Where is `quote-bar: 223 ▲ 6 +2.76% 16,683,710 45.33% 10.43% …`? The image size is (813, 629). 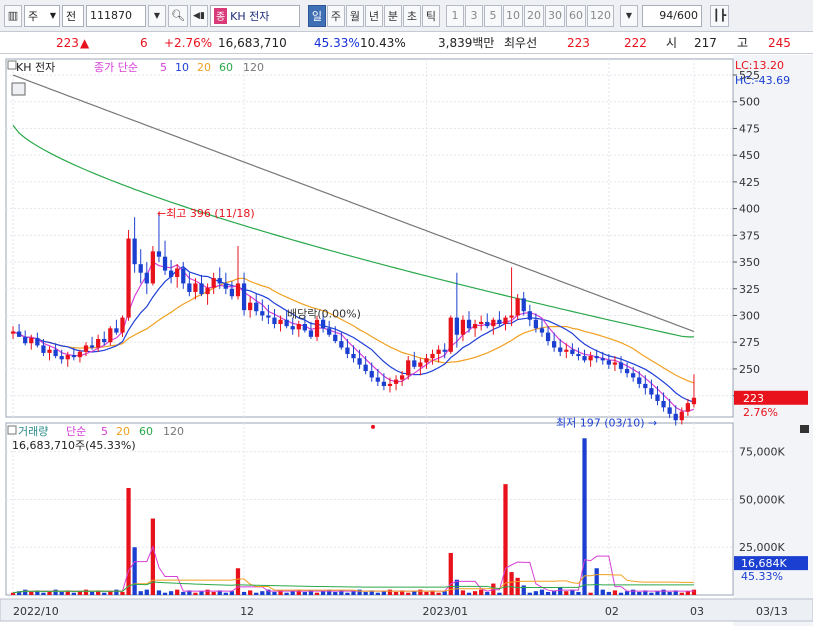
quote-bar: 223 ▲ 6 +2.76% 16,683,710 45.33% 10.43% … is located at coordinates (406, 43).